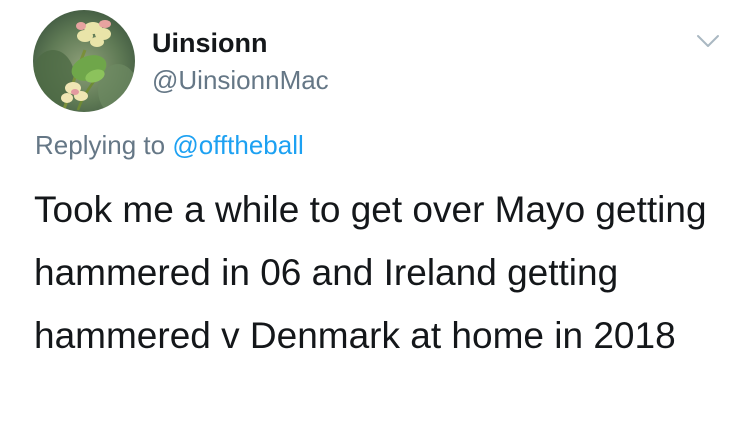  Describe the element at coordinates (100, 145) in the screenshot. I see `replying-to-label: Replying to` at that location.